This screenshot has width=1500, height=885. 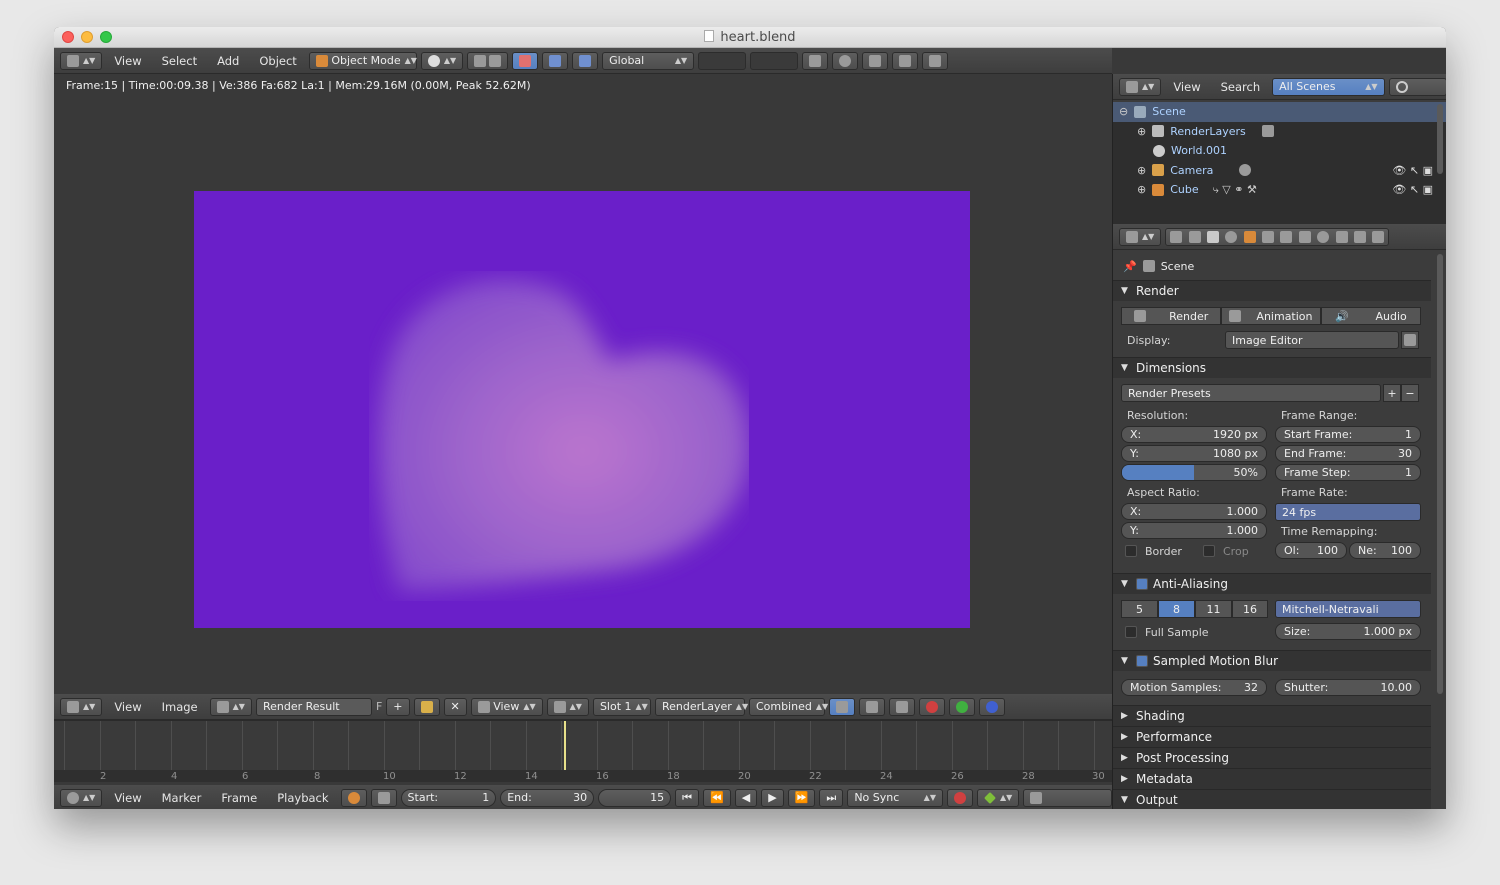 What do you see at coordinates (991, 706) in the screenshot?
I see `draw-blue-button` at bounding box center [991, 706].